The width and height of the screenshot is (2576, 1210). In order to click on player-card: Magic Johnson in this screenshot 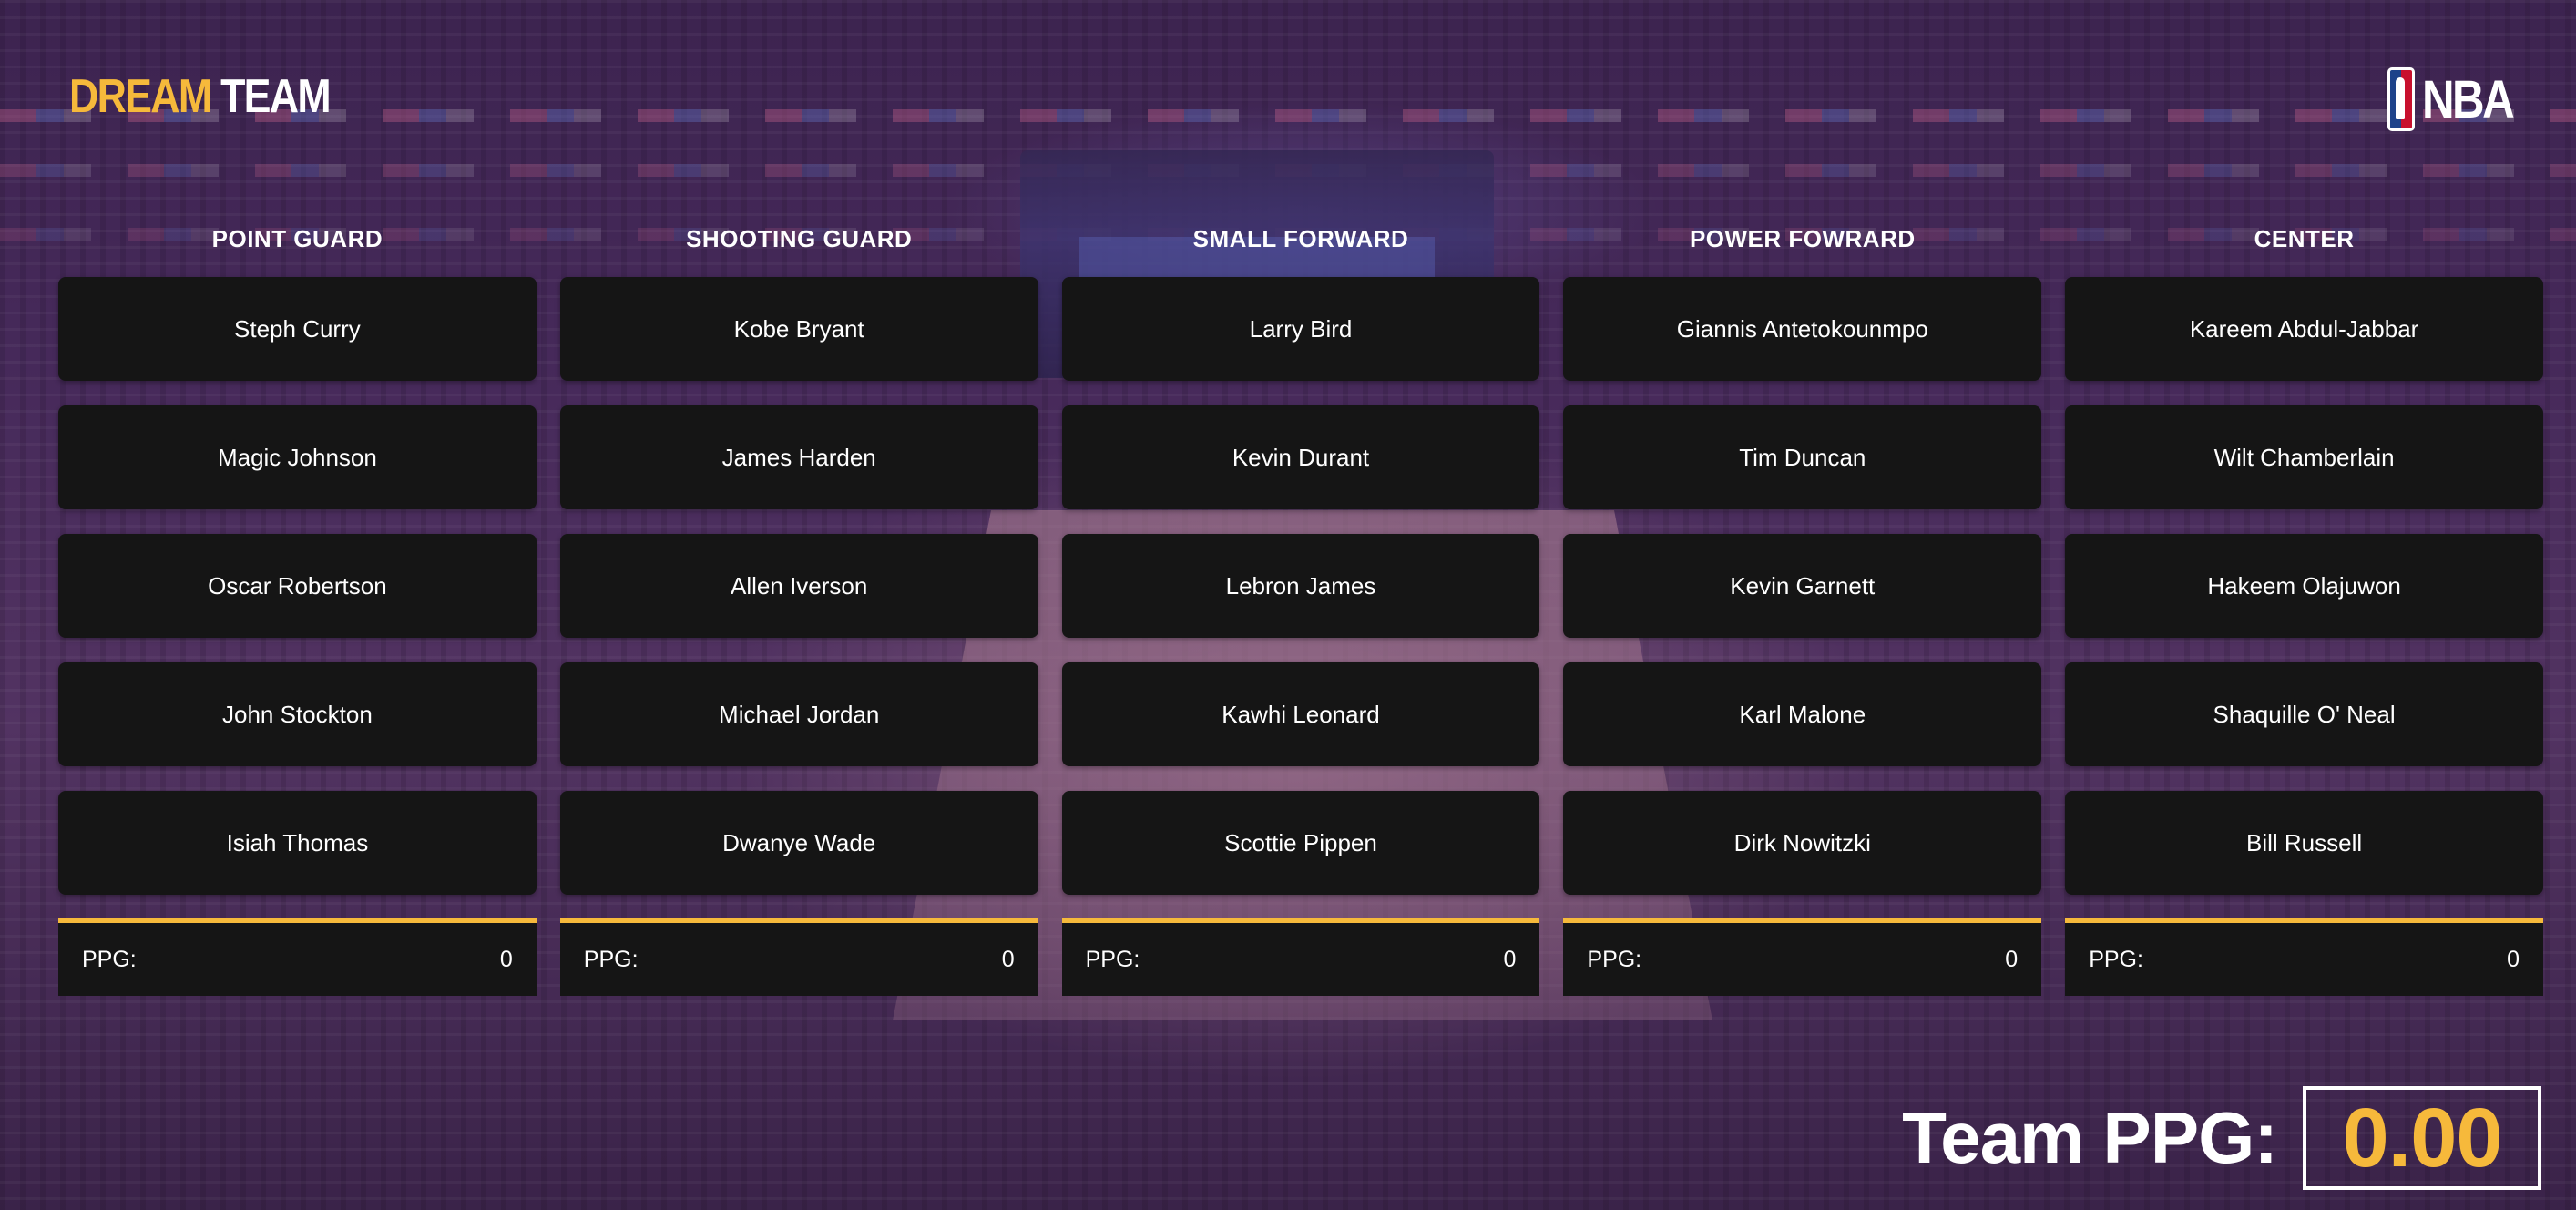, I will do `click(297, 457)`.